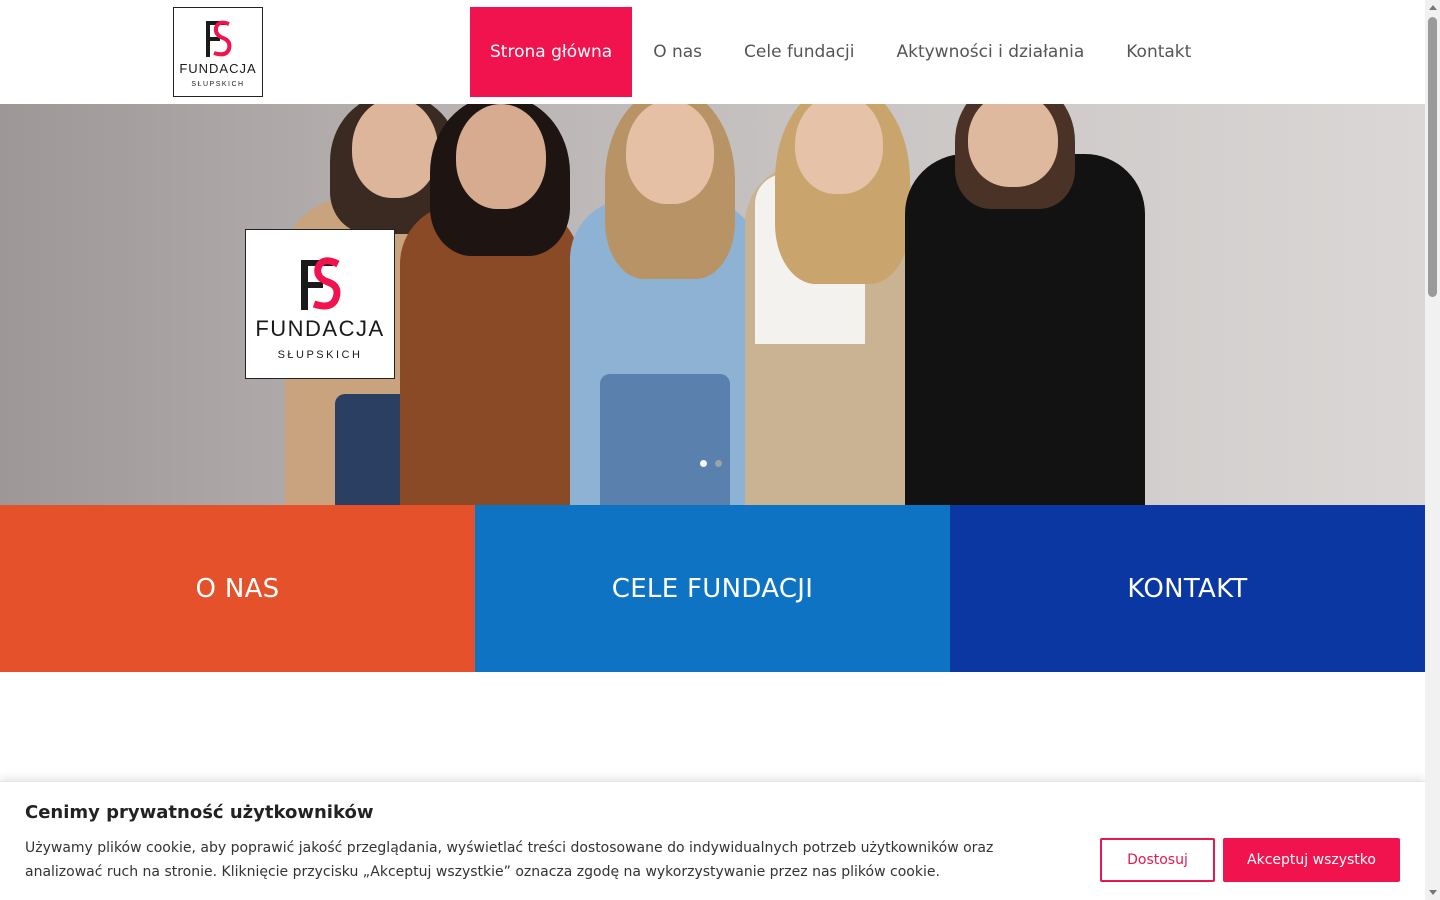  I want to click on slider-dots, so click(711, 463).